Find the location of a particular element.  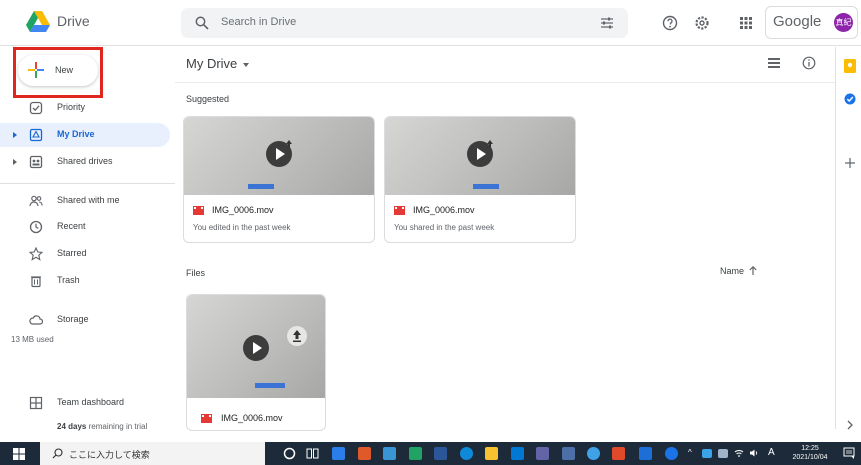

info-icon is located at coordinates (809, 63).